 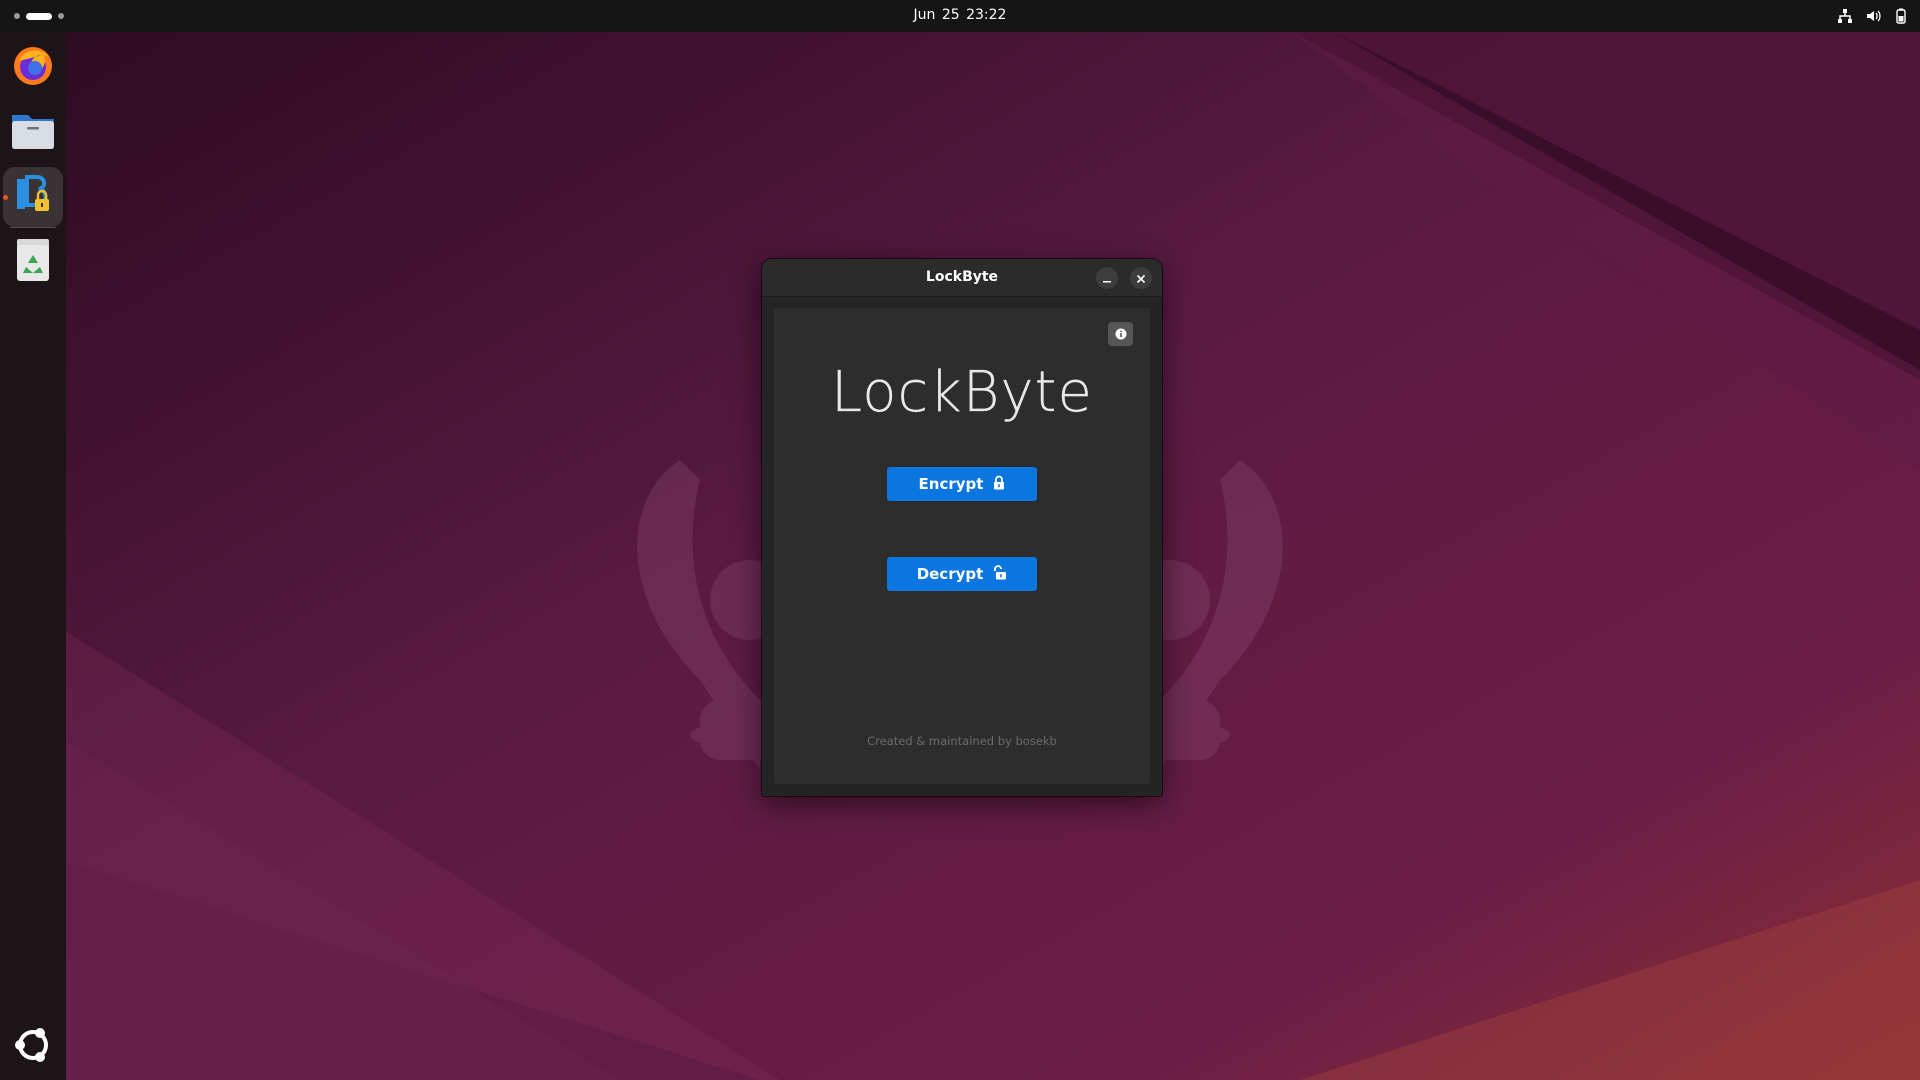 I want to click on folder-icon, so click(x=33, y=132).